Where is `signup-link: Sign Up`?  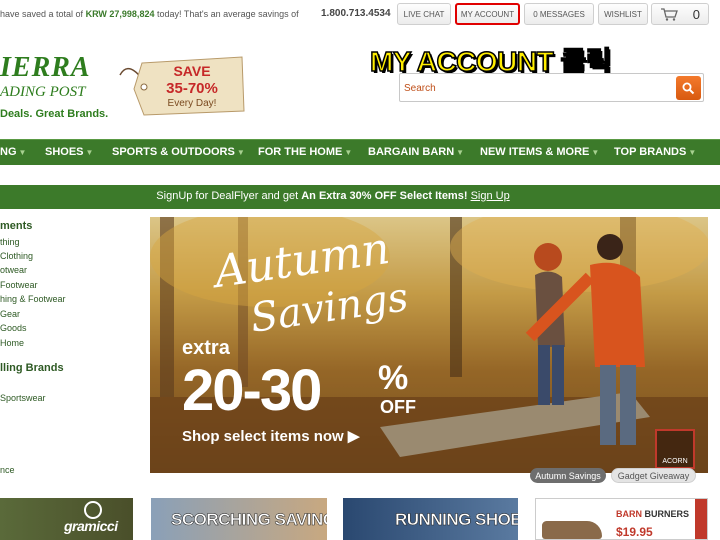
signup-link: Sign Up is located at coordinates (490, 196).